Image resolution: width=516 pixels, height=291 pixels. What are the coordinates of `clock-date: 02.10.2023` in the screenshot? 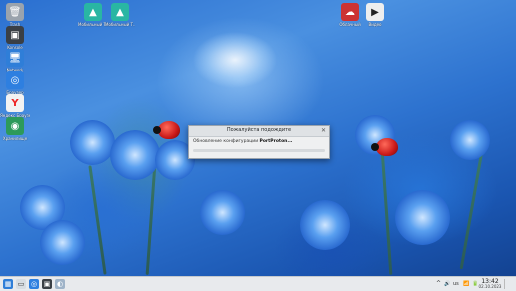 It's located at (490, 286).